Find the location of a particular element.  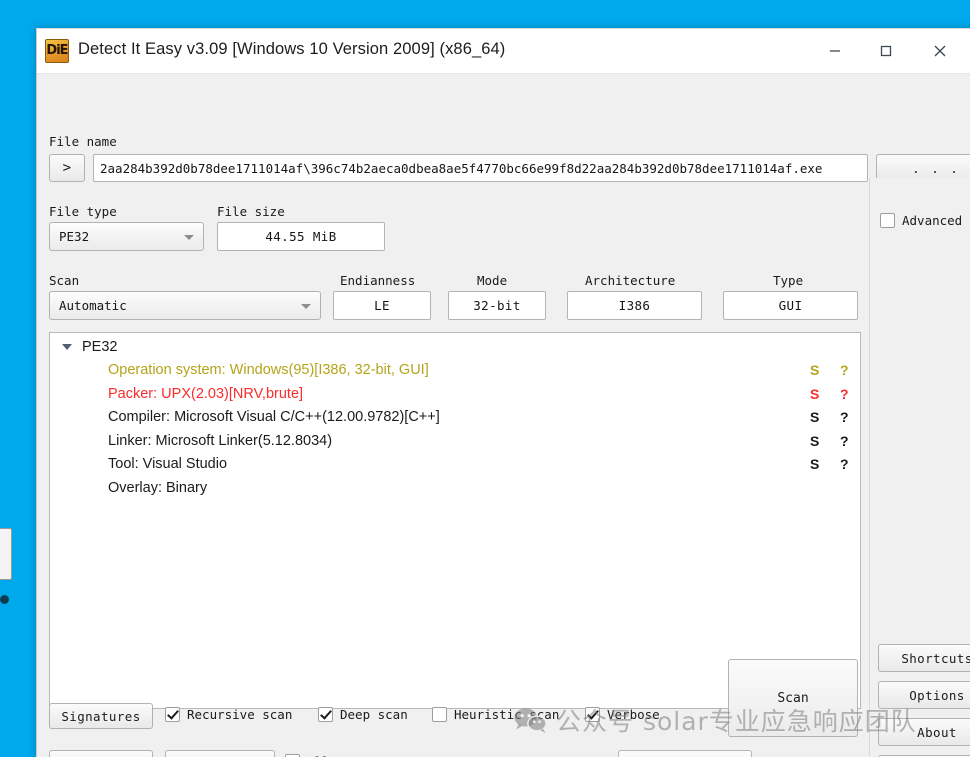

scan-mode-value: Automatic is located at coordinates (93, 305).